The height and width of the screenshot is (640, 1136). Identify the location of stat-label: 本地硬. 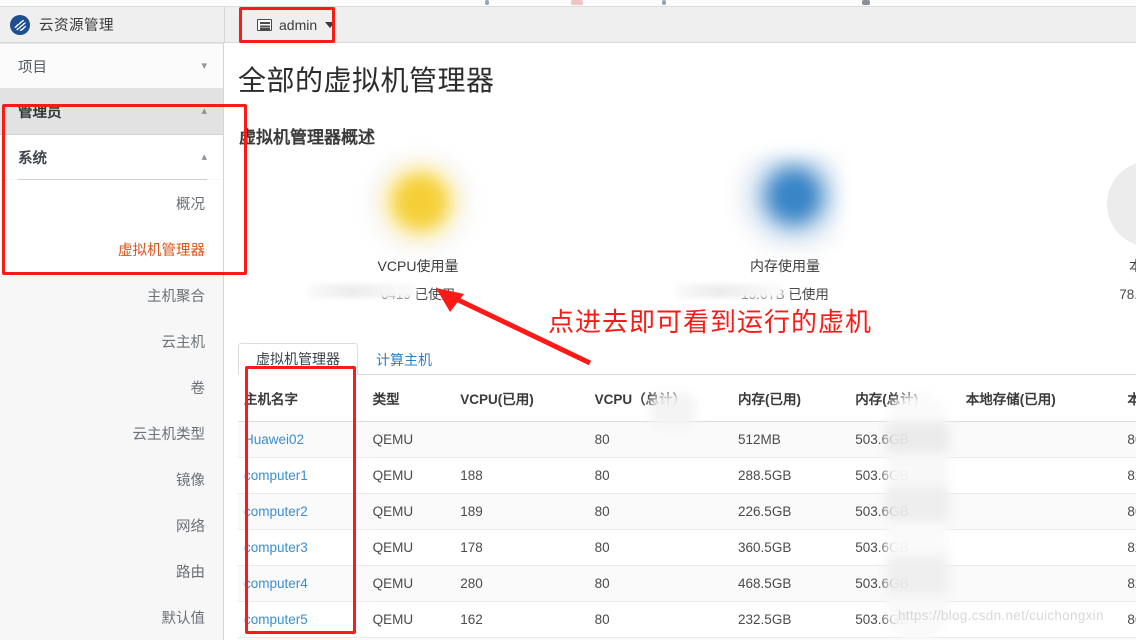
(1088, 266).